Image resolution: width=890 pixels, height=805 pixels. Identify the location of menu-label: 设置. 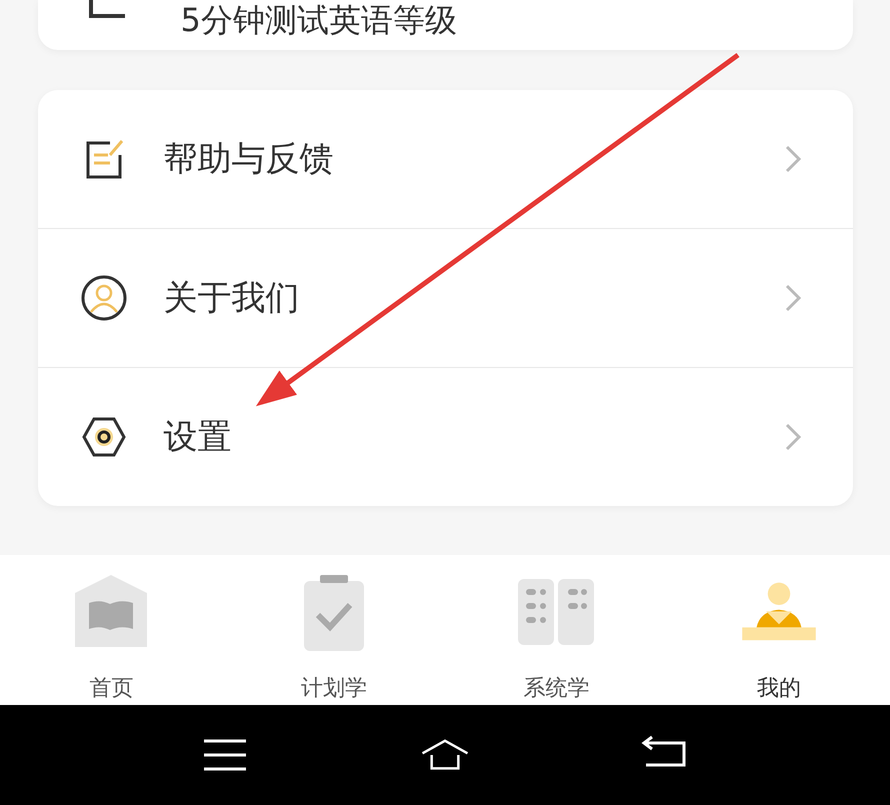
(198, 437).